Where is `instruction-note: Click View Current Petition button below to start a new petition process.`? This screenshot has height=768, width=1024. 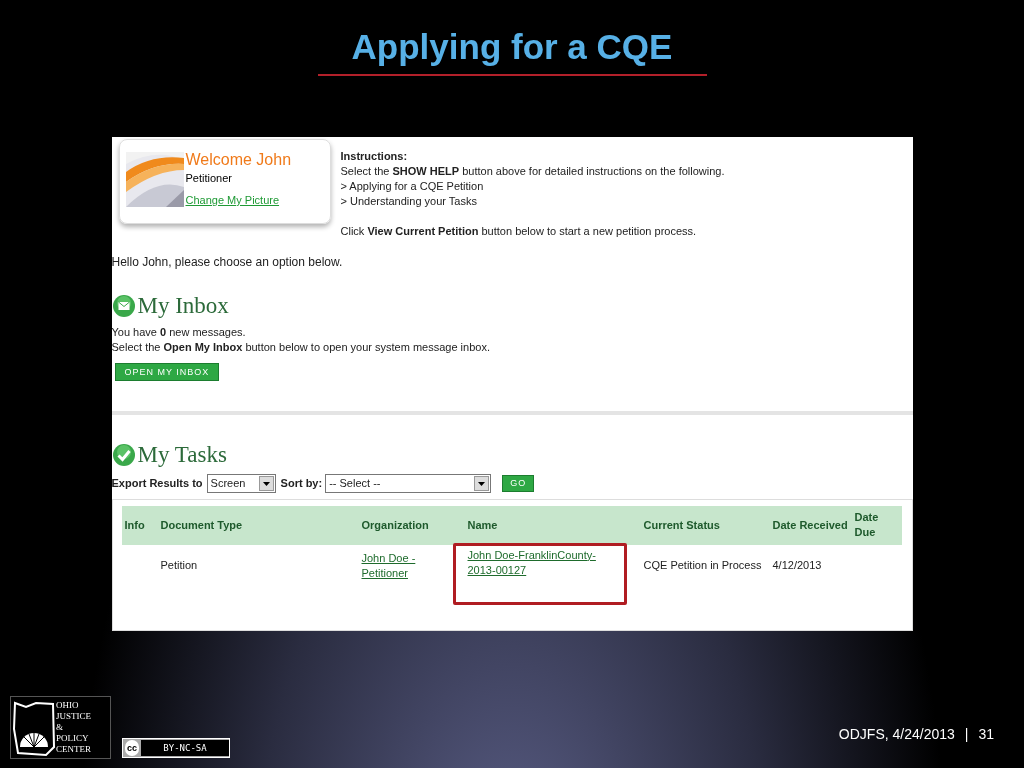
instruction-note: Click View Current Petition button below to start a new petition process. is located at coordinates (519, 231).